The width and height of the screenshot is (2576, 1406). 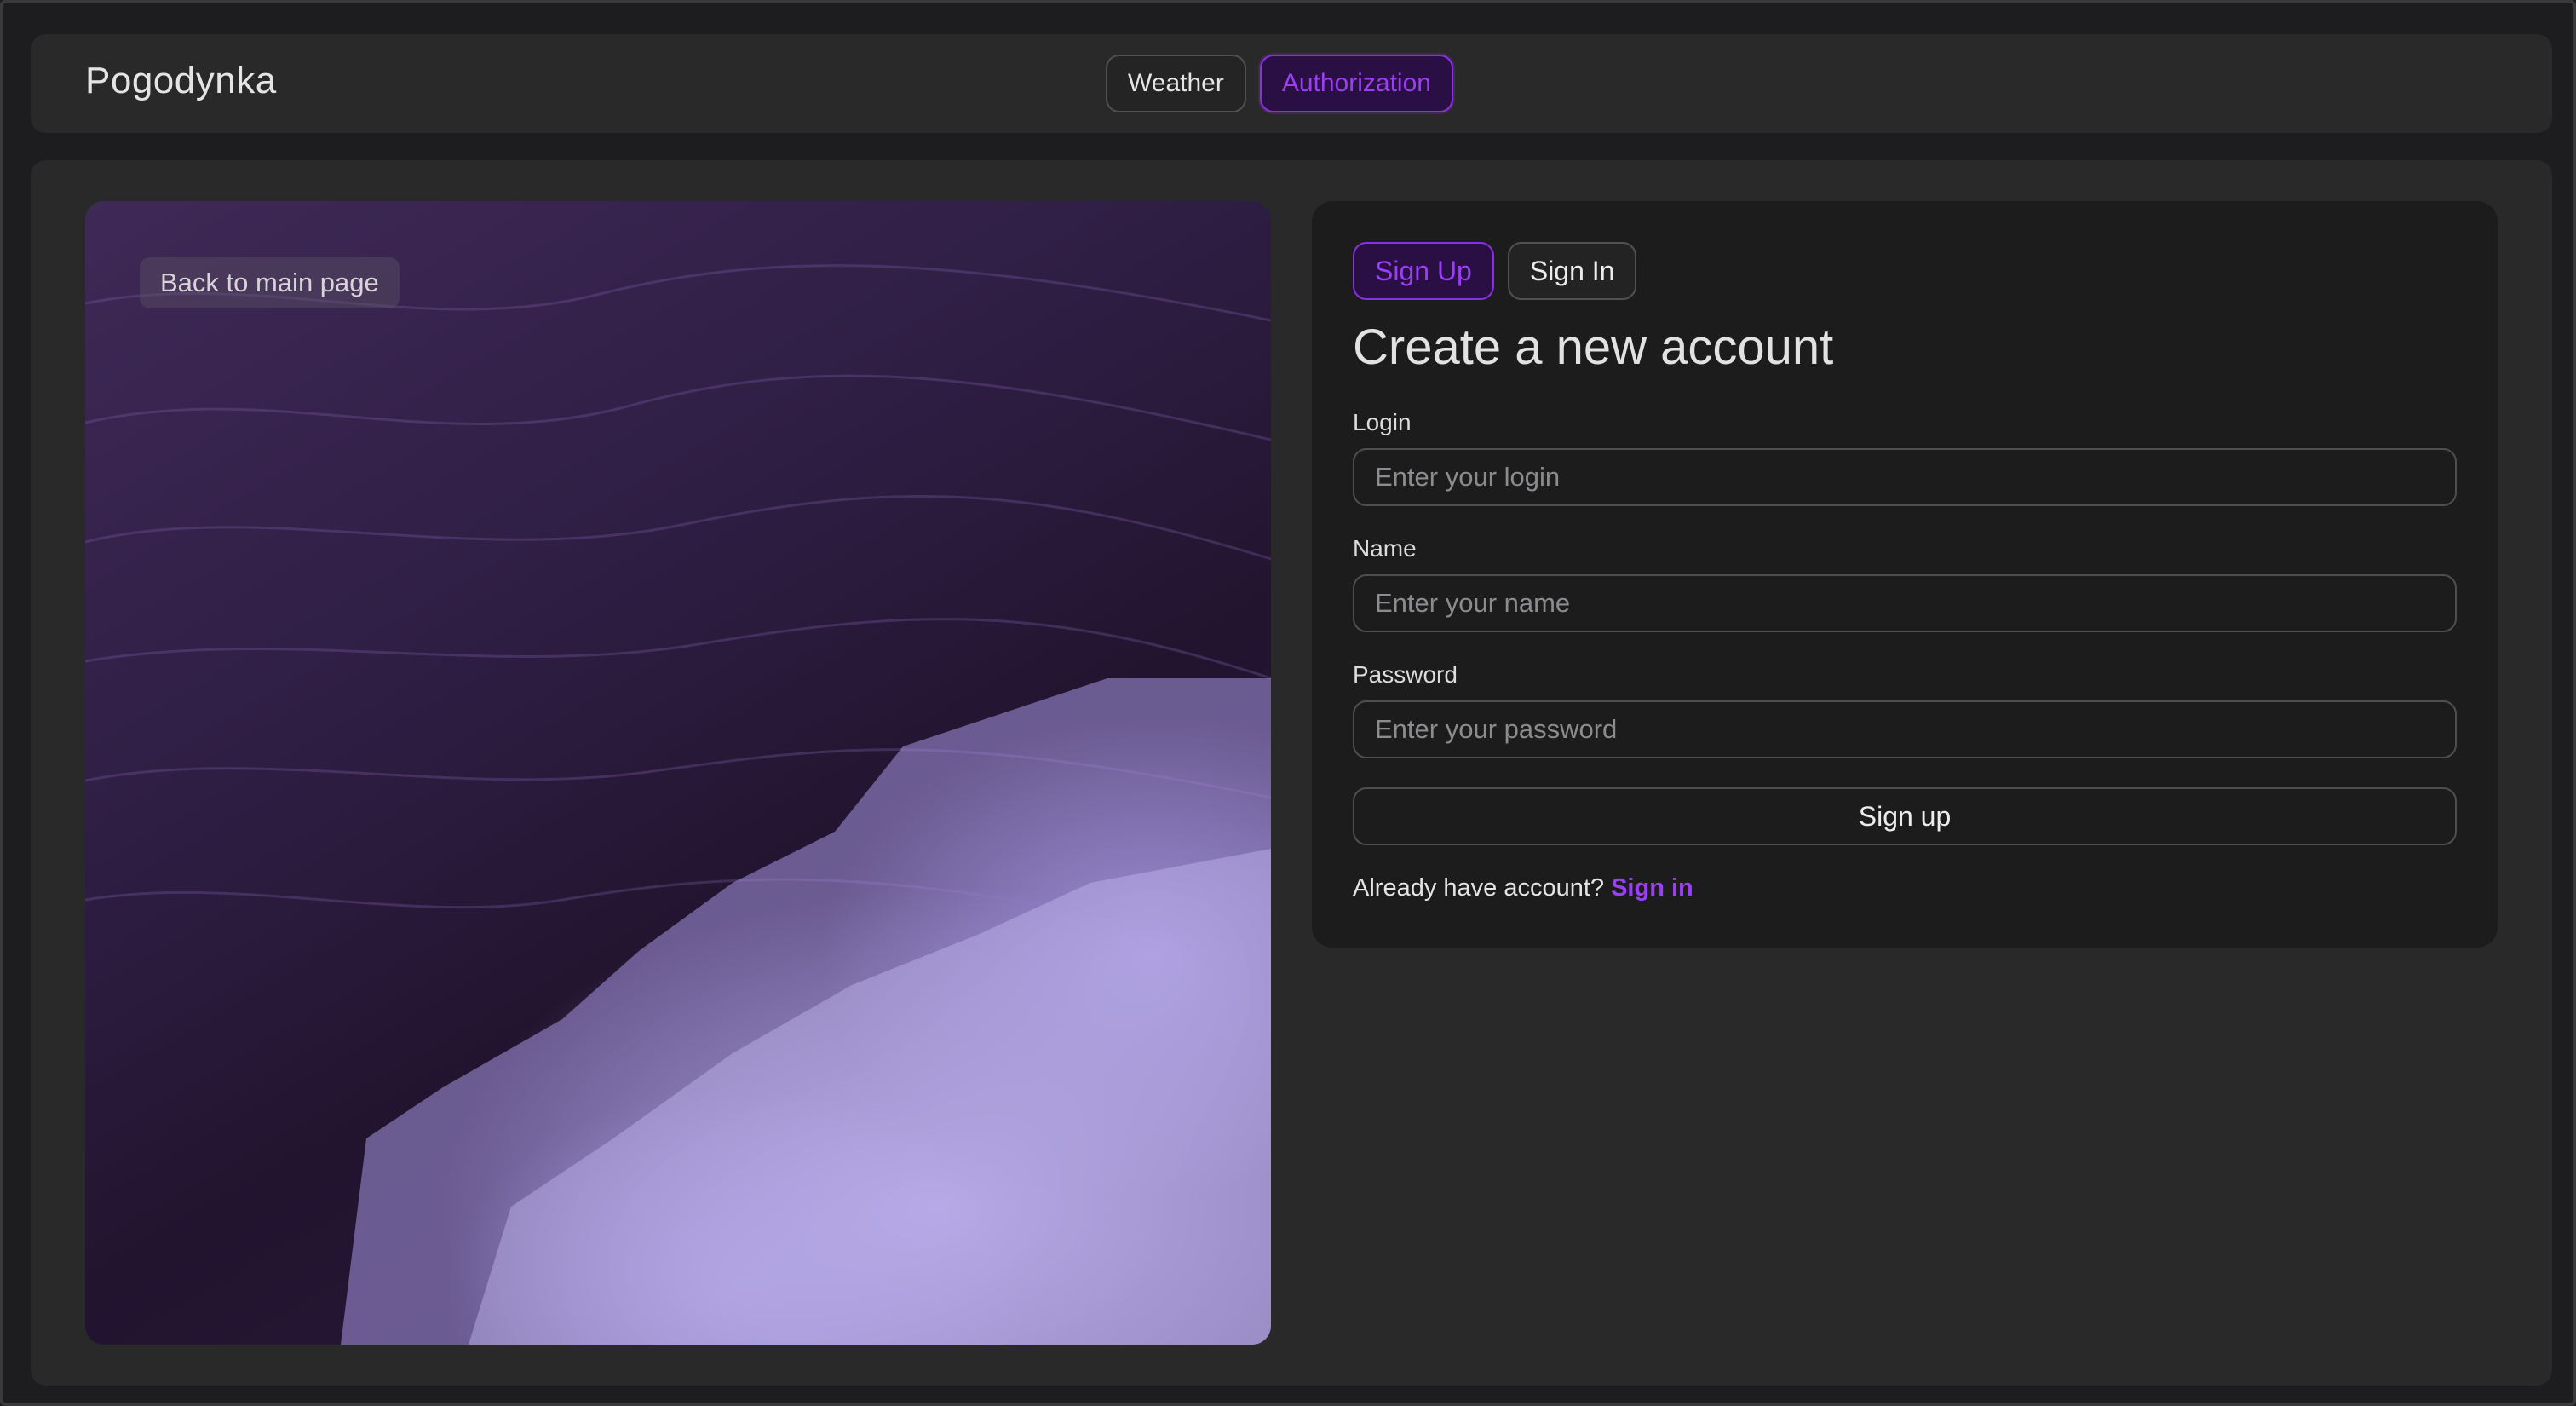 I want to click on auth-tabs: Sign Up Sign In, so click(x=1495, y=271).